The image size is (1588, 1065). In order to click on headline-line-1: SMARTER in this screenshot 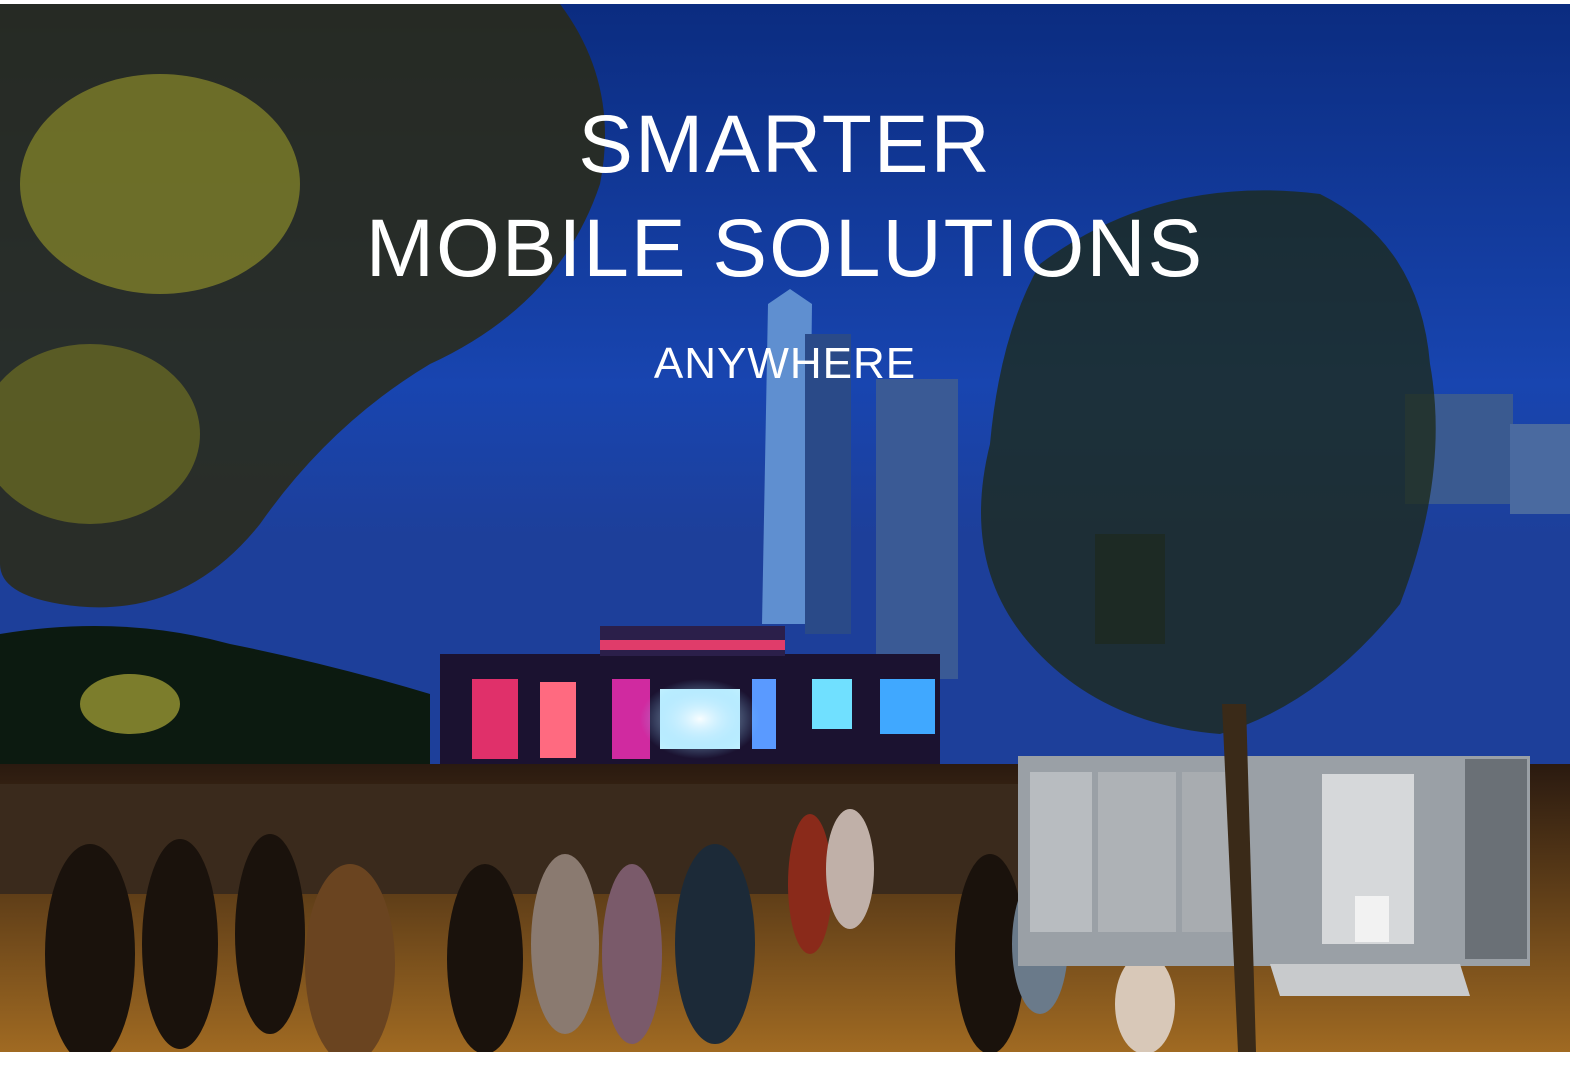, I will do `click(785, 144)`.